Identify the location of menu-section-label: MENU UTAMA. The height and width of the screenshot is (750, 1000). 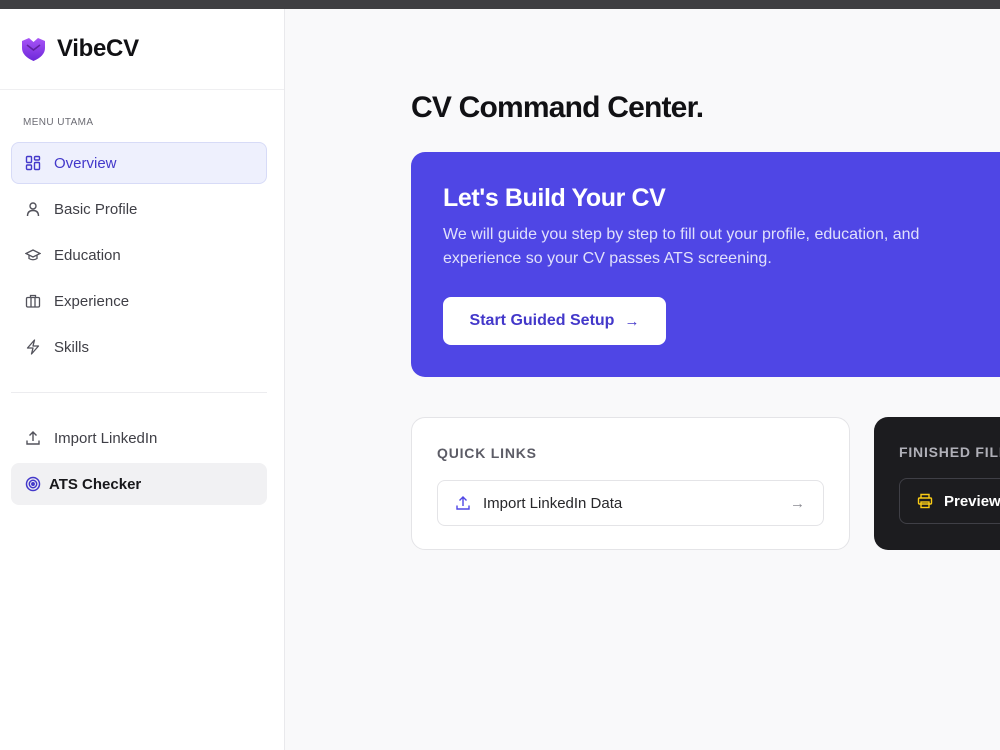
(58, 122).